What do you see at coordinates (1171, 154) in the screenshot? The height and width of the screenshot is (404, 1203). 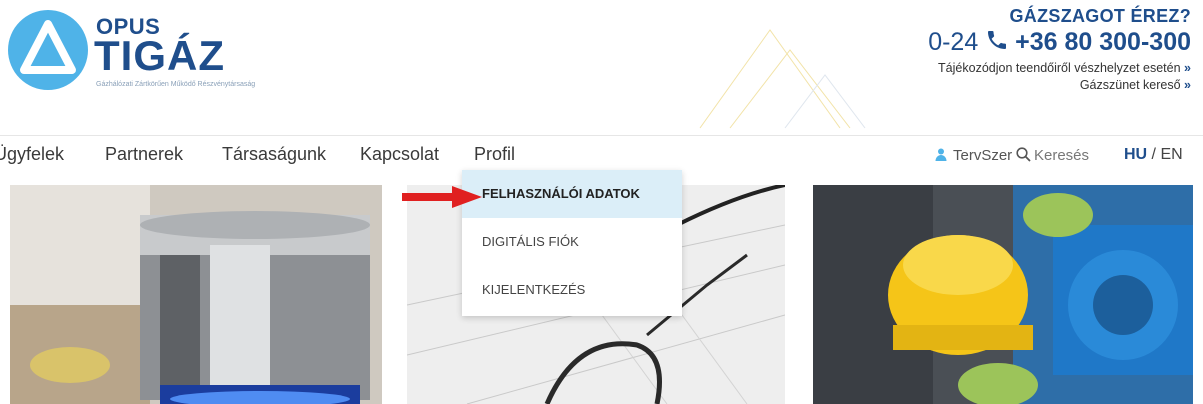 I see `lang-en: EN` at bounding box center [1171, 154].